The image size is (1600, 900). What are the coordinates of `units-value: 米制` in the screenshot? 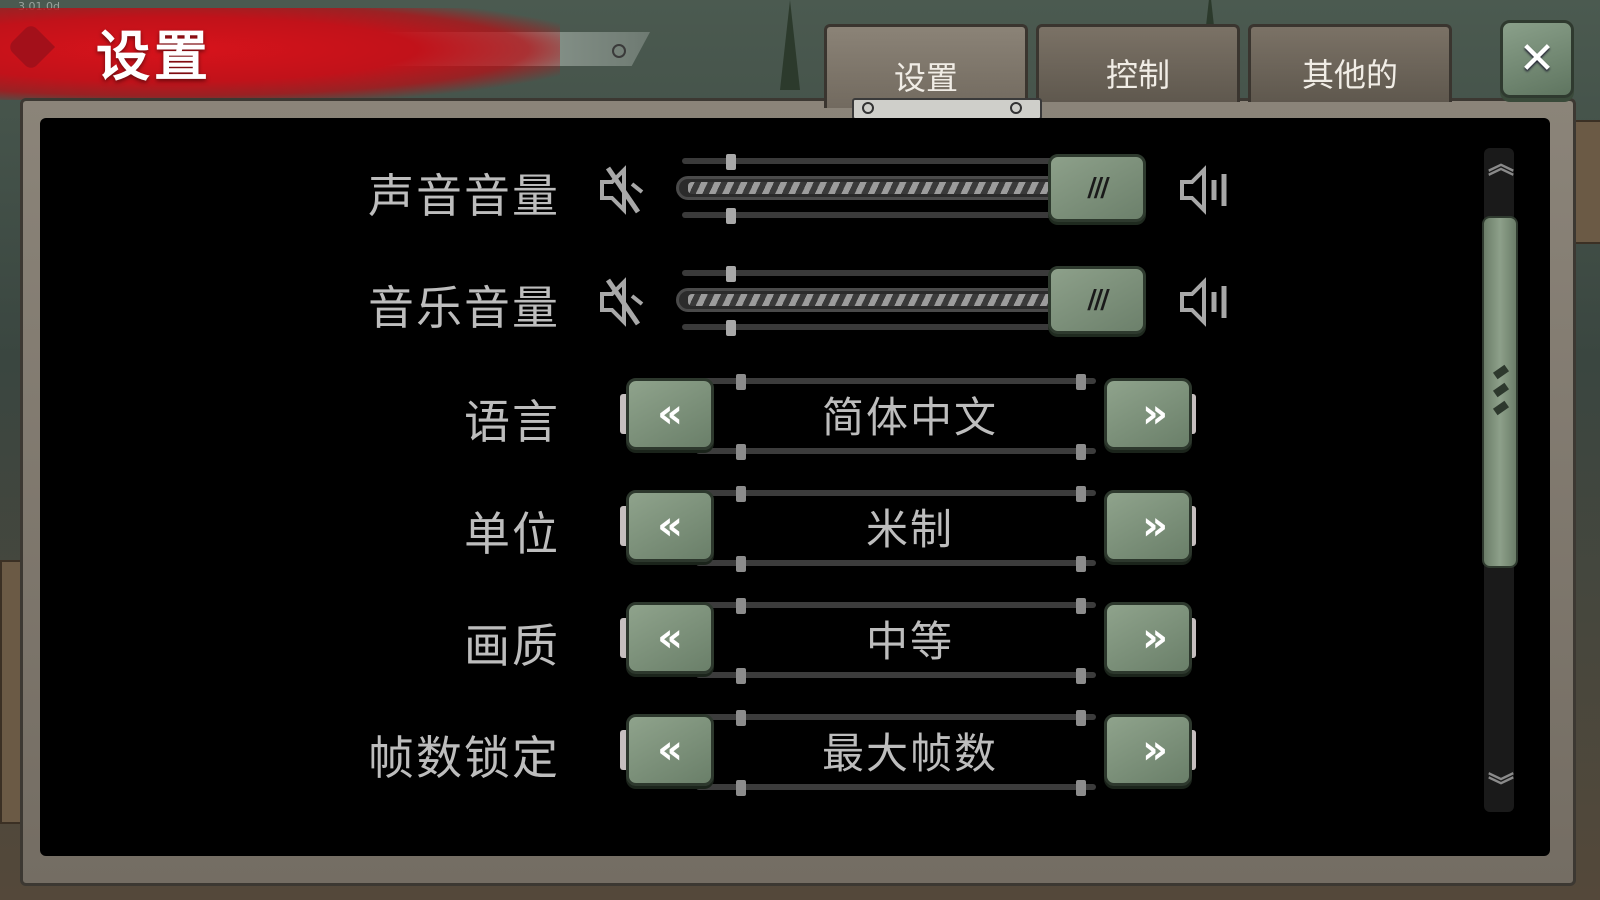 It's located at (909, 529).